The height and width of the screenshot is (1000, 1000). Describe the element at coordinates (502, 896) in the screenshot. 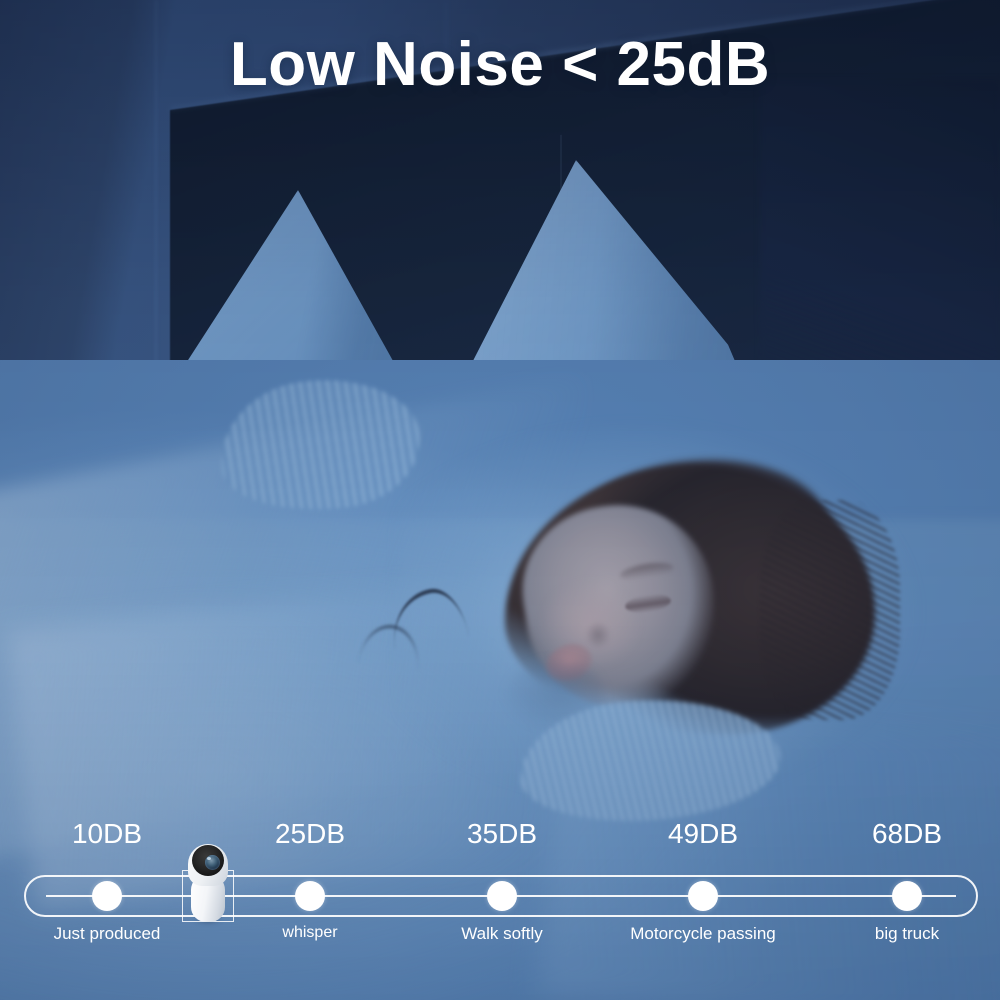

I see `scale-marker-35db-dot` at that location.